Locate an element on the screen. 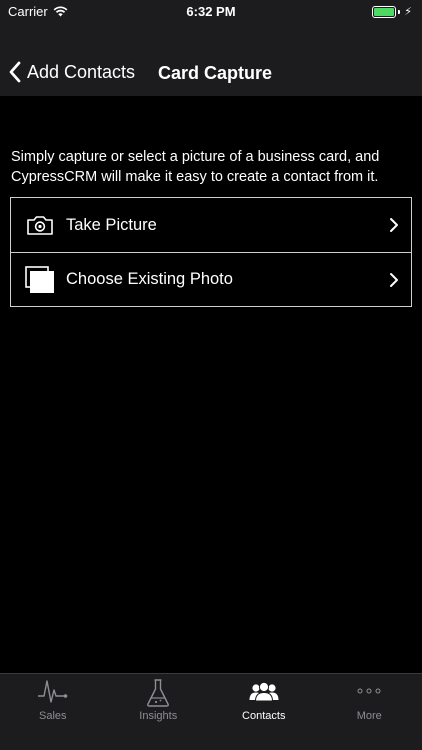 The height and width of the screenshot is (750, 422). navigation-bar: Add Contacts Card Capture is located at coordinates (211, 74).